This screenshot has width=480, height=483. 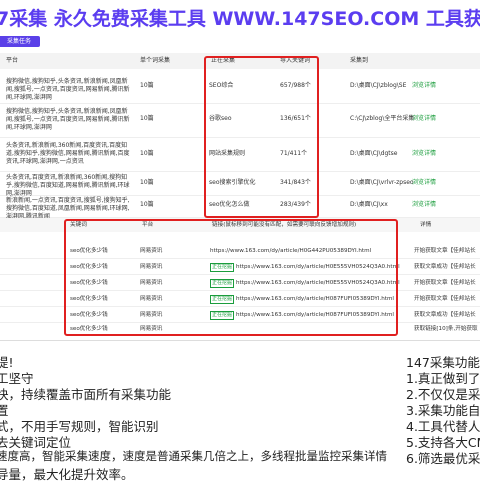 I want to click on banner-title: 7采集 永久免费采集工具 WWW.147SEO.COM 工具获取地址, so click(x=240, y=19).